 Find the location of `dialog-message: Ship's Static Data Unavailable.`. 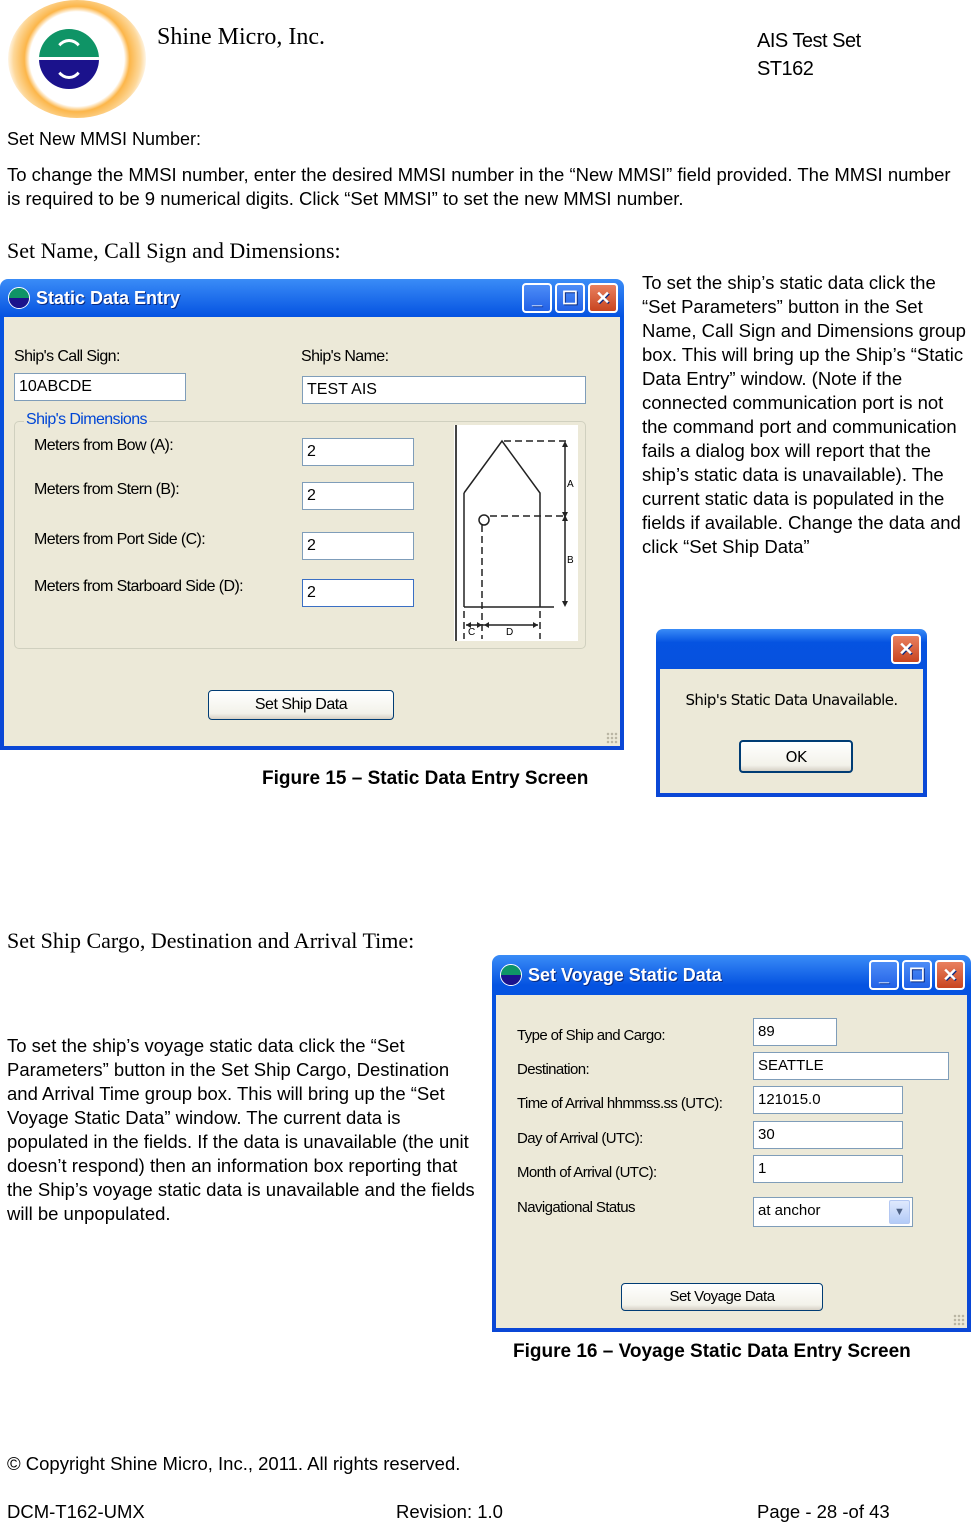

dialog-message: Ship's Static Data Unavailable. is located at coordinates (791, 700).